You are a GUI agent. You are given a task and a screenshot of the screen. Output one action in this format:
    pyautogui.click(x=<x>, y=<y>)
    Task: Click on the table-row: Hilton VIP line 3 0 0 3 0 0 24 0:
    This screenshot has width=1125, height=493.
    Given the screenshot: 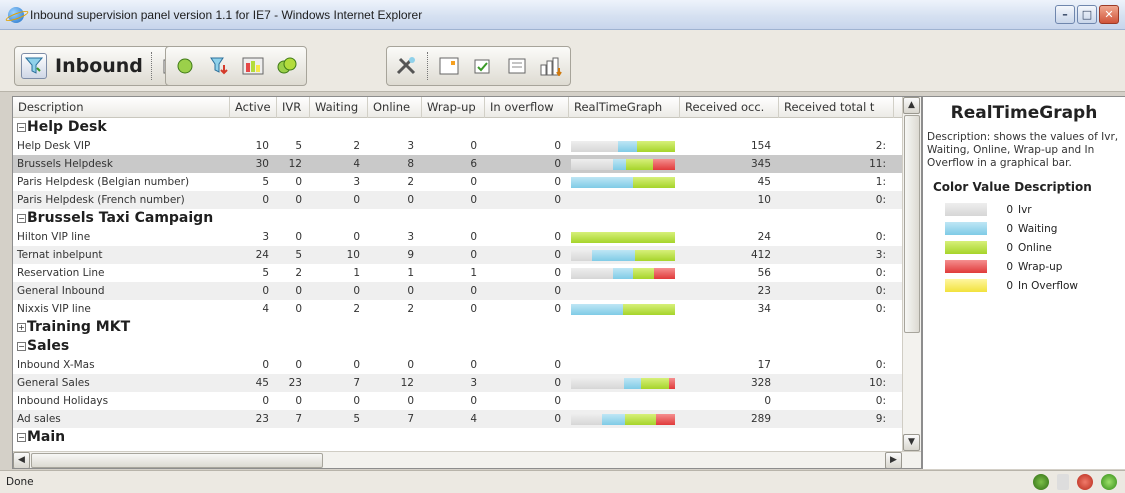 What is the action you would take?
    pyautogui.click(x=457, y=237)
    